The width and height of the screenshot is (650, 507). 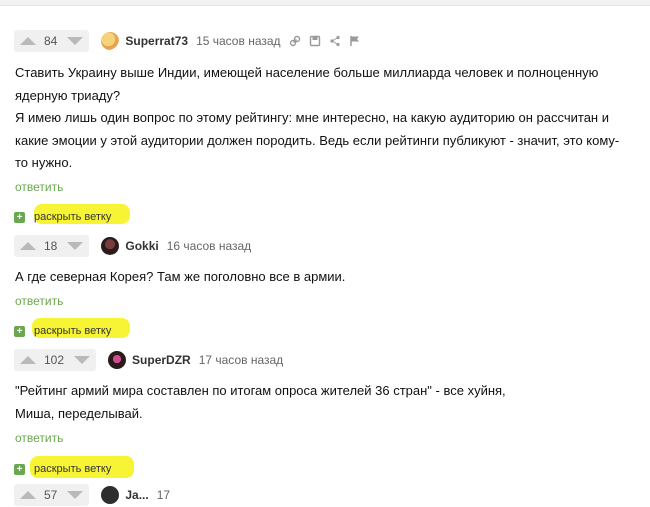 What do you see at coordinates (68, 95) in the screenshot?
I see `comment-line: ядерную триаду?` at bounding box center [68, 95].